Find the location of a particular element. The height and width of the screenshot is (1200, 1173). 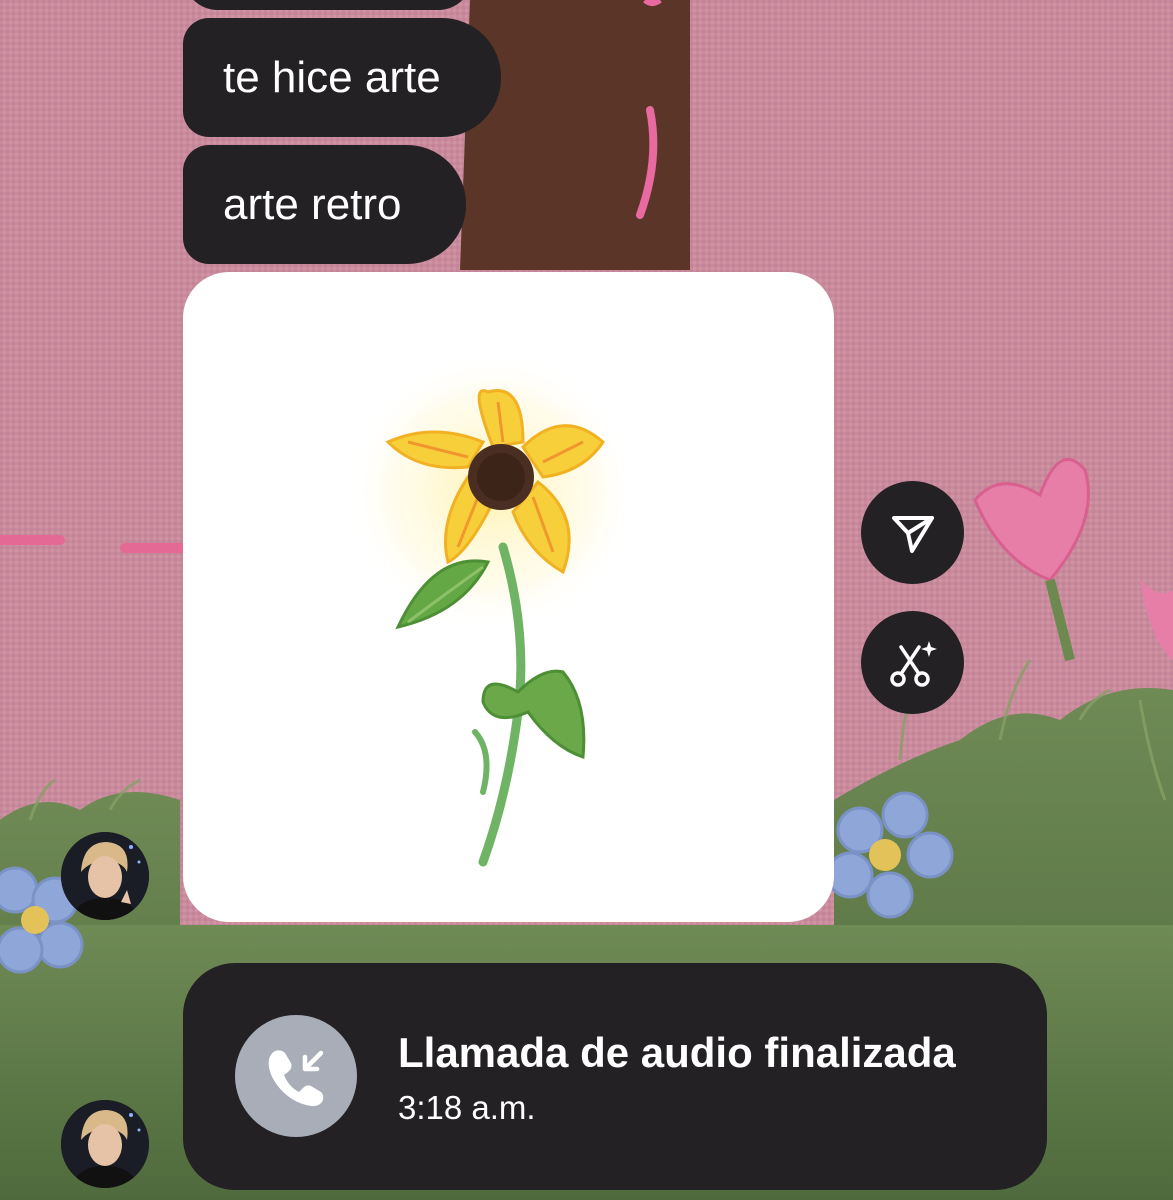

remix-icon is located at coordinates (913, 663).